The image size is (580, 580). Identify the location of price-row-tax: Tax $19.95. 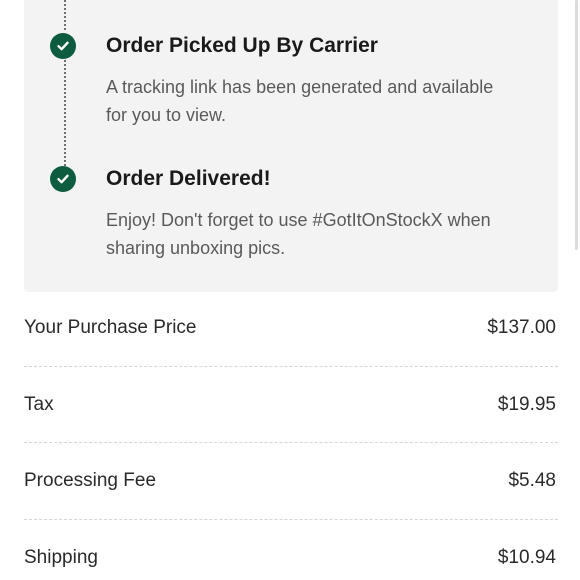
(290, 405).